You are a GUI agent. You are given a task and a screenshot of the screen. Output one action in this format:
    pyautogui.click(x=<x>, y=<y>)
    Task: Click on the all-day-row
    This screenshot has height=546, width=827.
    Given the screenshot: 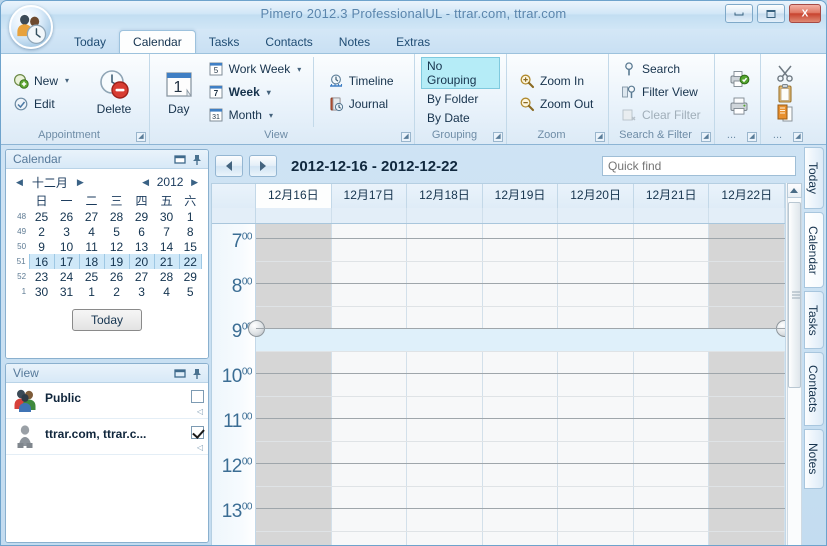 What is the action you would take?
    pyautogui.click(x=499, y=216)
    